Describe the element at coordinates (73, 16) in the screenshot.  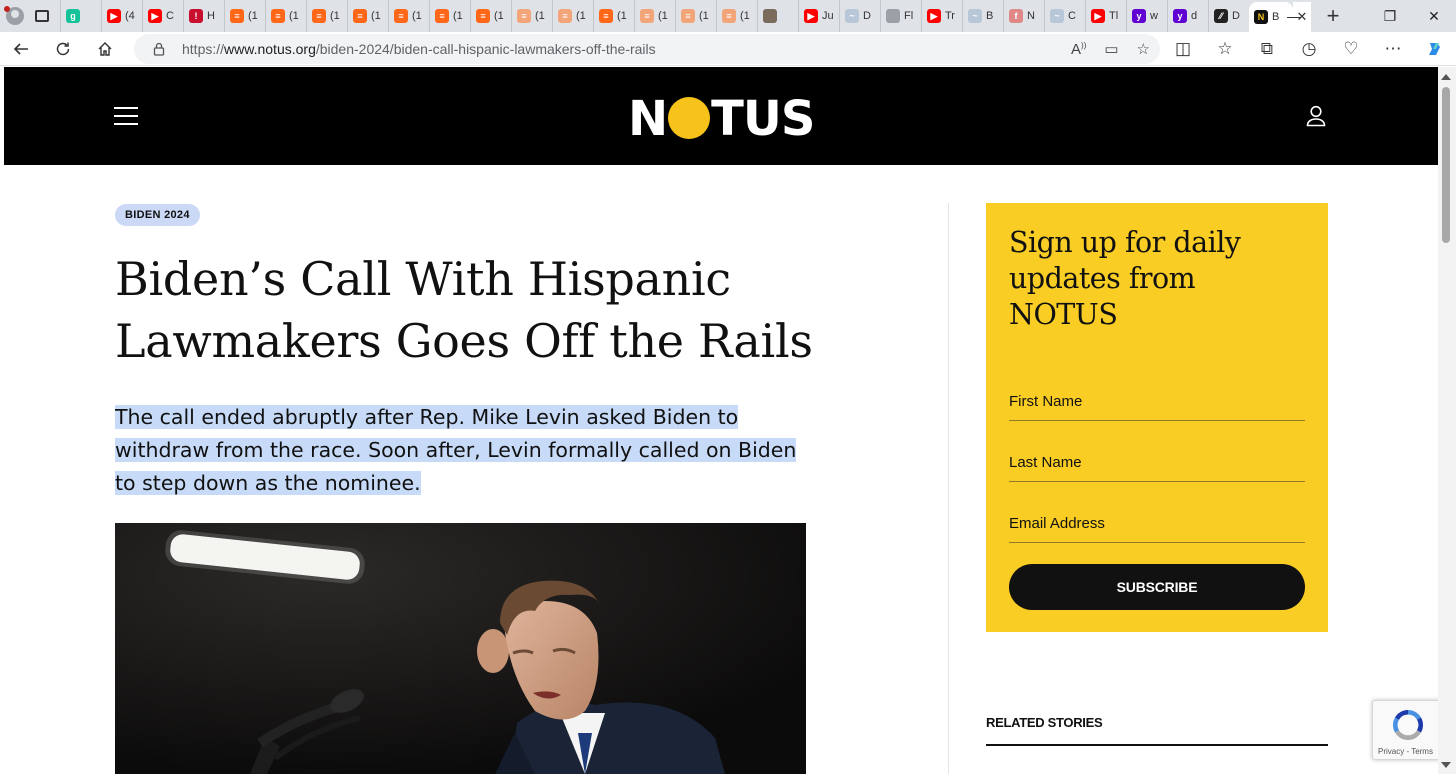
I see `grammarly-favicon-icon: g` at that location.